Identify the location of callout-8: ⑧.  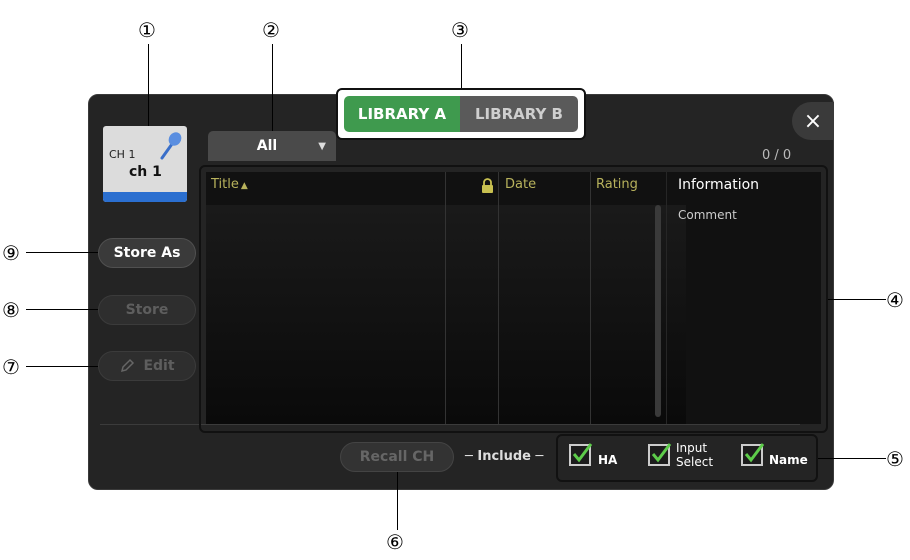
(11, 310).